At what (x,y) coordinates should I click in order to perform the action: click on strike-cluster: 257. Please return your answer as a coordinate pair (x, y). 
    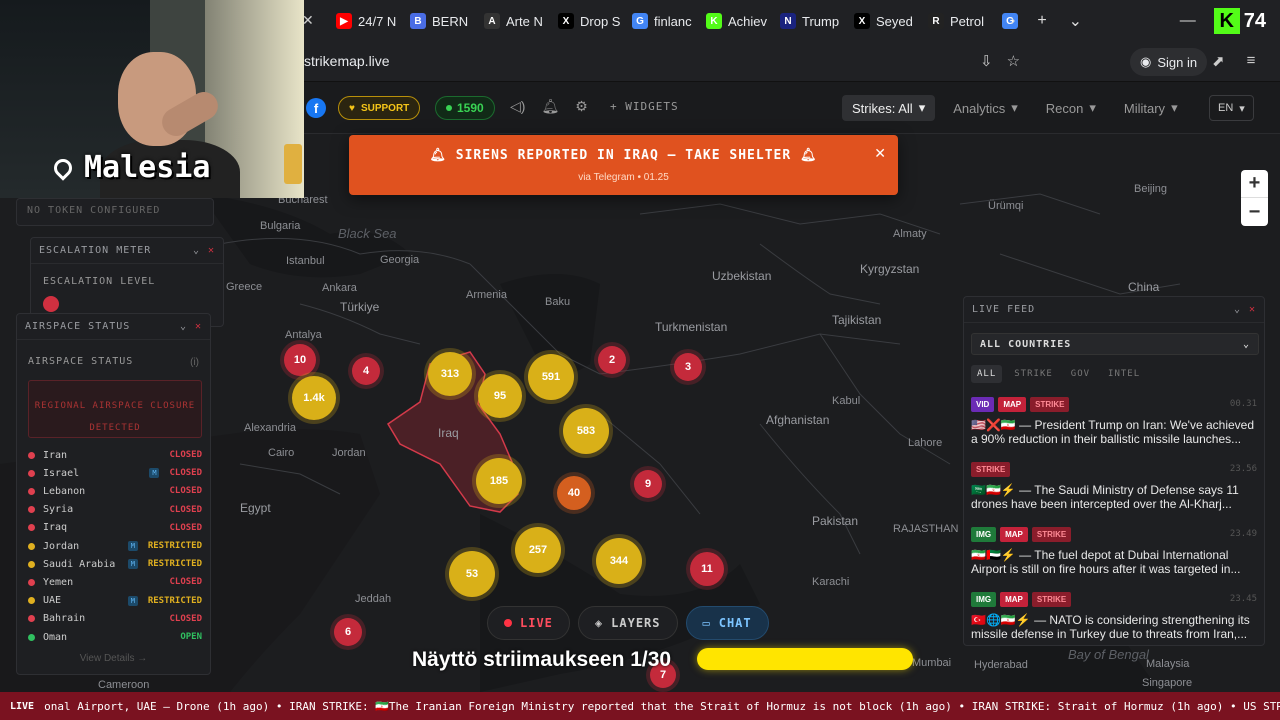
    Looking at the image, I should click on (538, 550).